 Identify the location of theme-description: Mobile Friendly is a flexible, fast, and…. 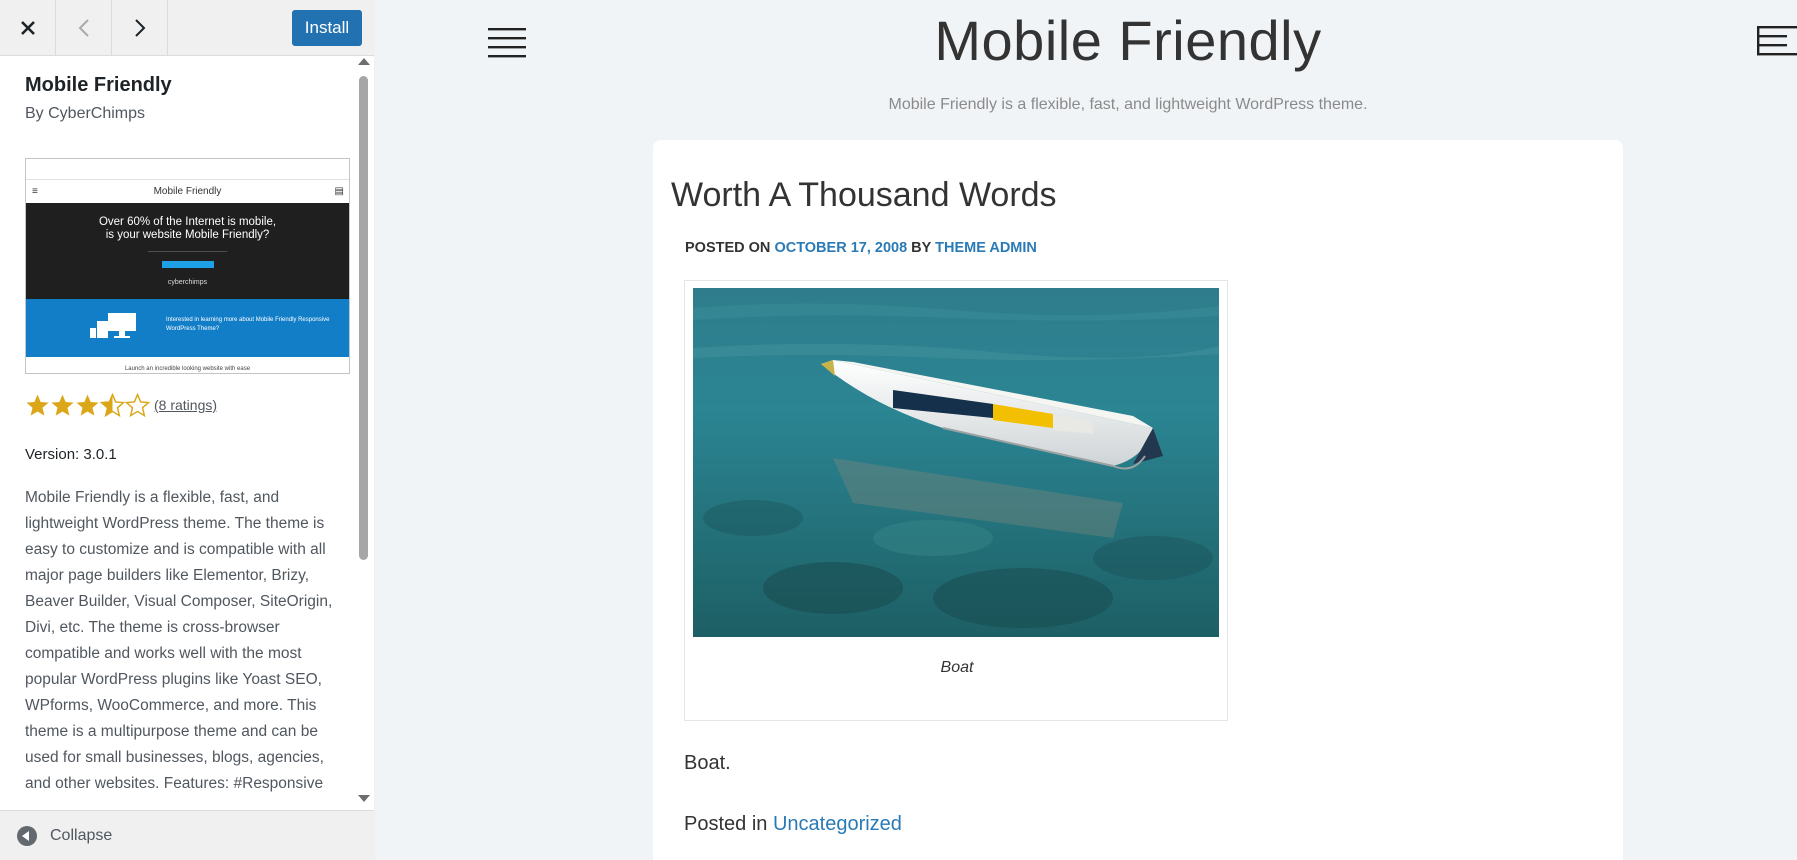
(179, 640).